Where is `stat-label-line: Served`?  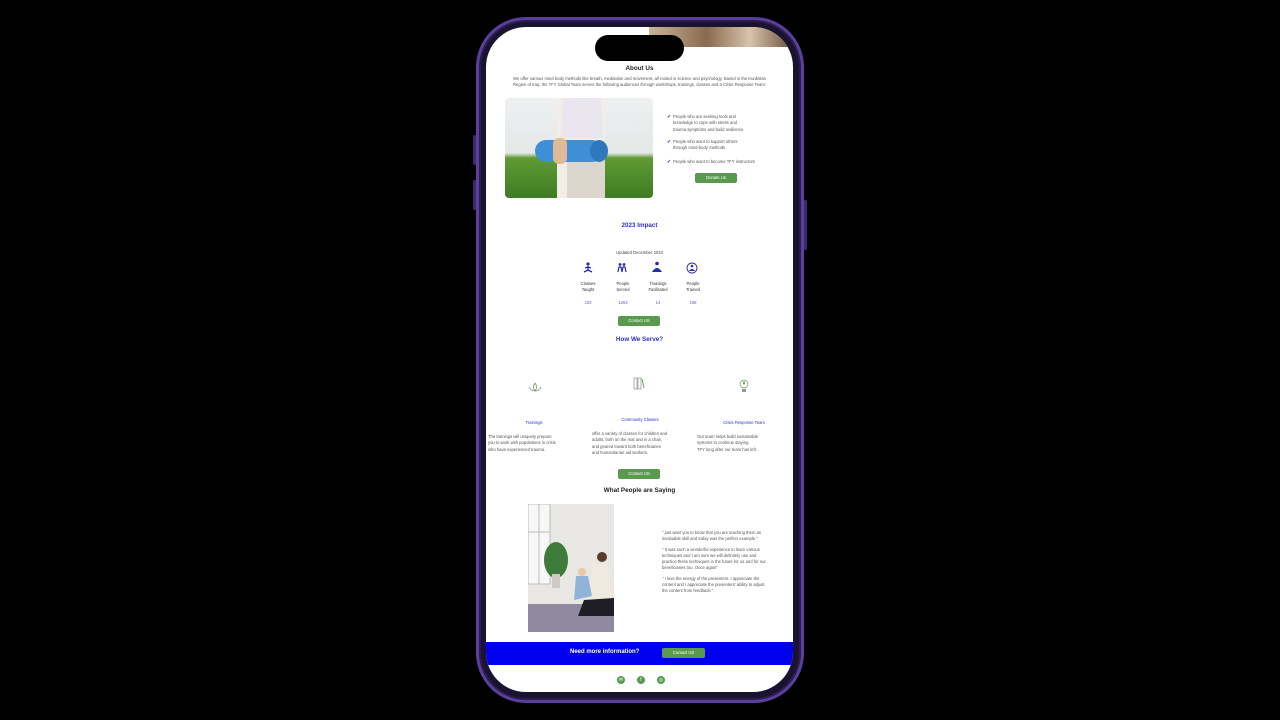 stat-label-line: Served is located at coordinates (623, 290).